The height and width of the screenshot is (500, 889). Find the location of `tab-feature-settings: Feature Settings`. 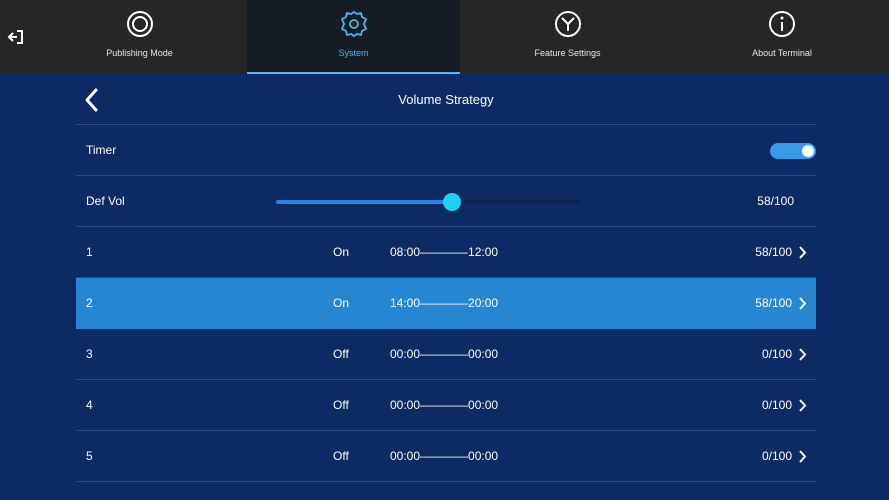

tab-feature-settings: Feature Settings is located at coordinates (567, 37).